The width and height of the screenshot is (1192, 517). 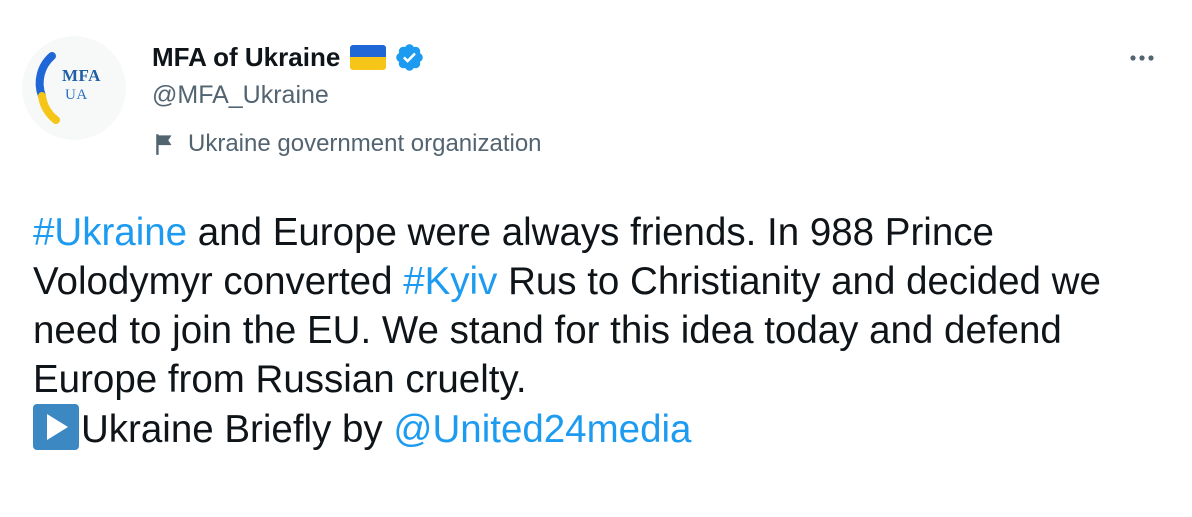 What do you see at coordinates (450, 281) in the screenshot?
I see `hashtag-kyiv-link: #Kyiv` at bounding box center [450, 281].